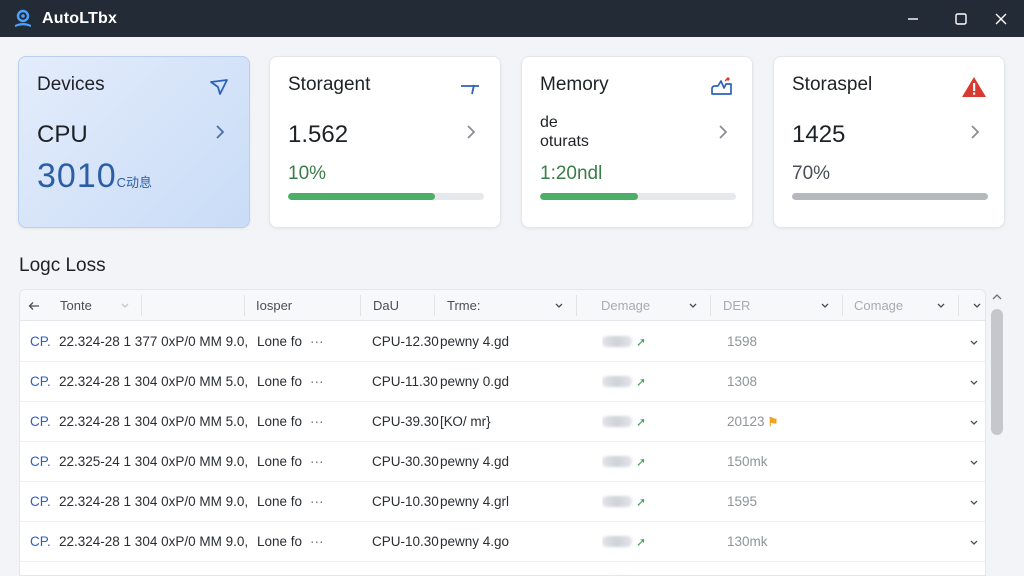 The width and height of the screenshot is (1024, 576). Describe the element at coordinates (625, 305) in the screenshot. I see `column-header-demage: Demage` at that location.